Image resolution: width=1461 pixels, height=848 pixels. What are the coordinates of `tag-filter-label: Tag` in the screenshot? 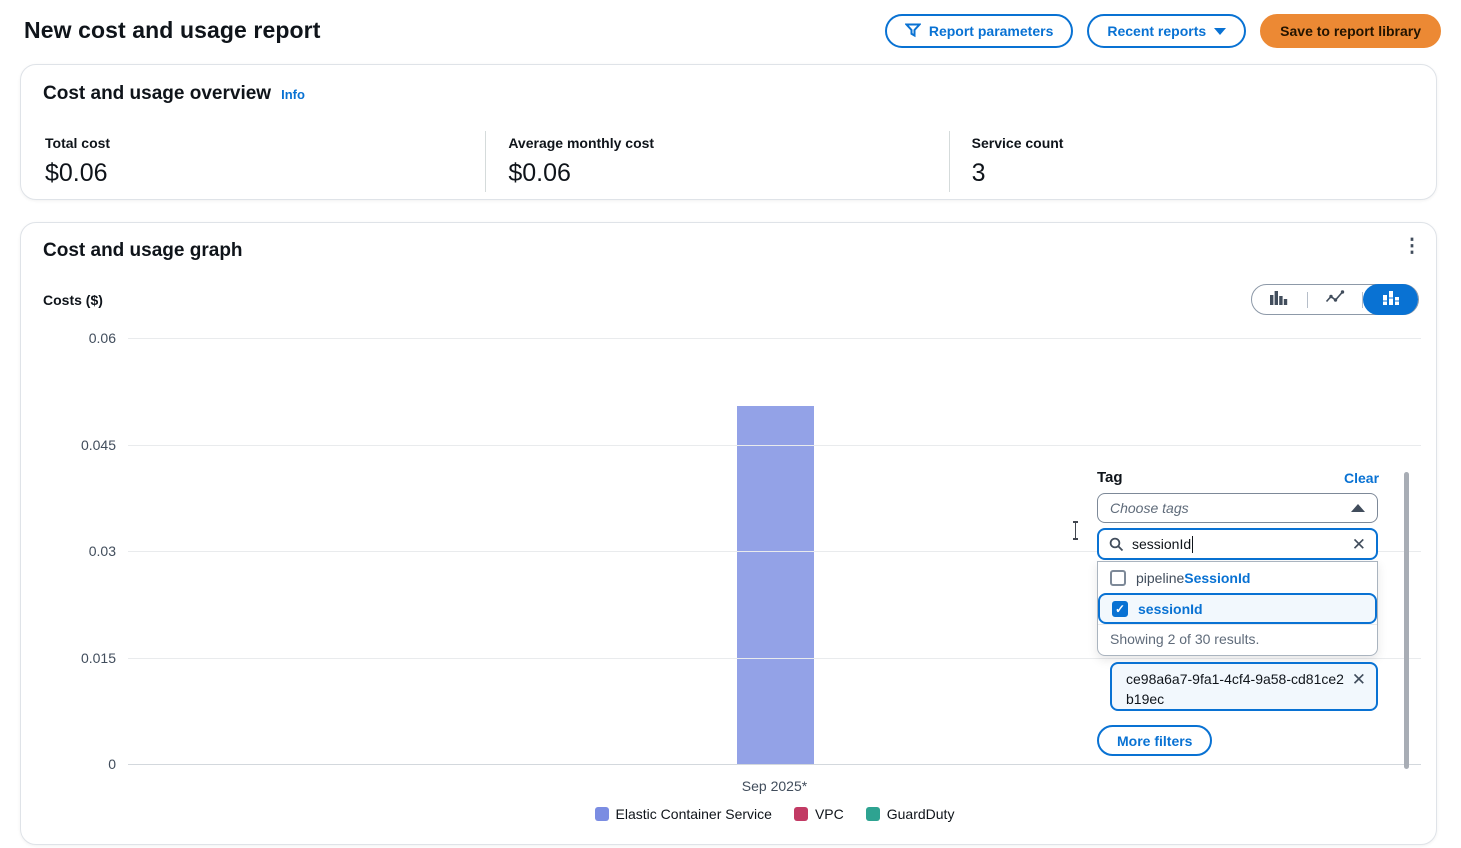 It's located at (1110, 477).